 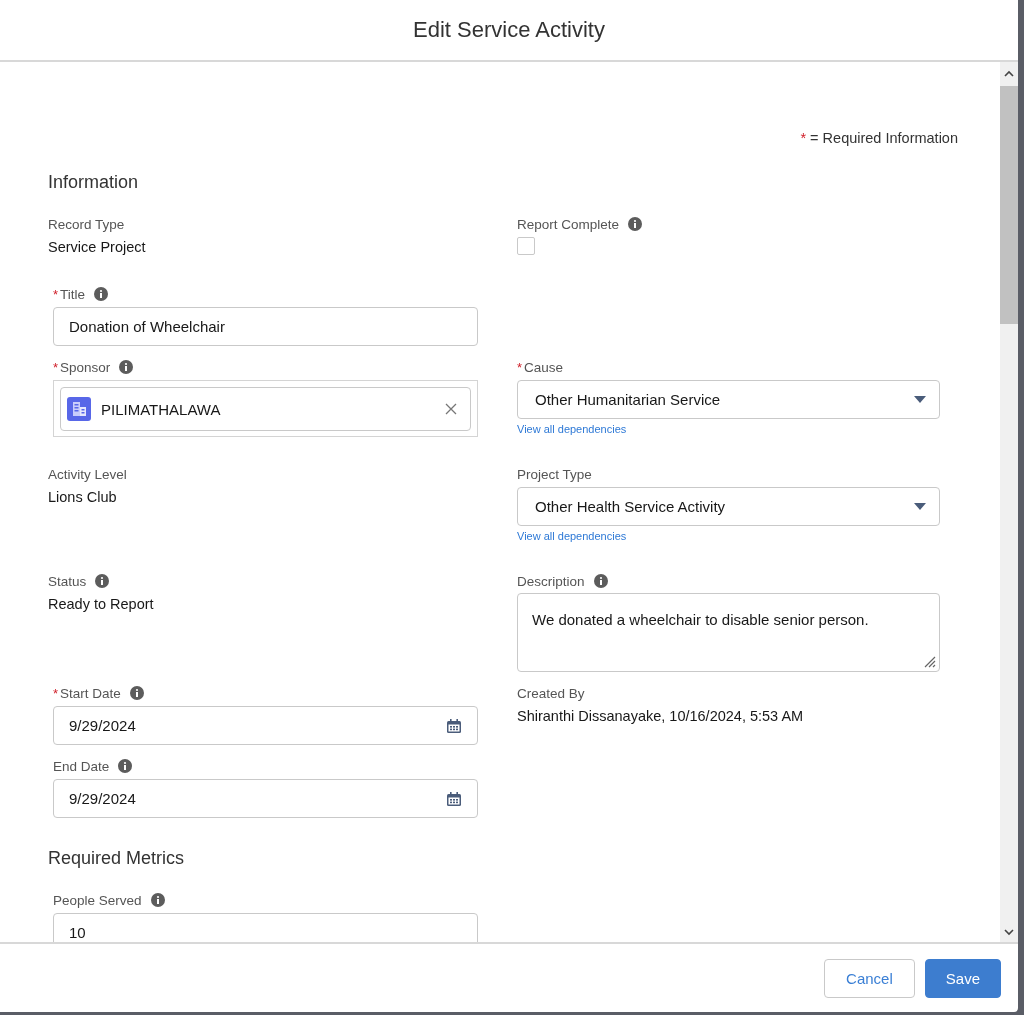 What do you see at coordinates (544, 367) in the screenshot?
I see `field-label: Cause` at bounding box center [544, 367].